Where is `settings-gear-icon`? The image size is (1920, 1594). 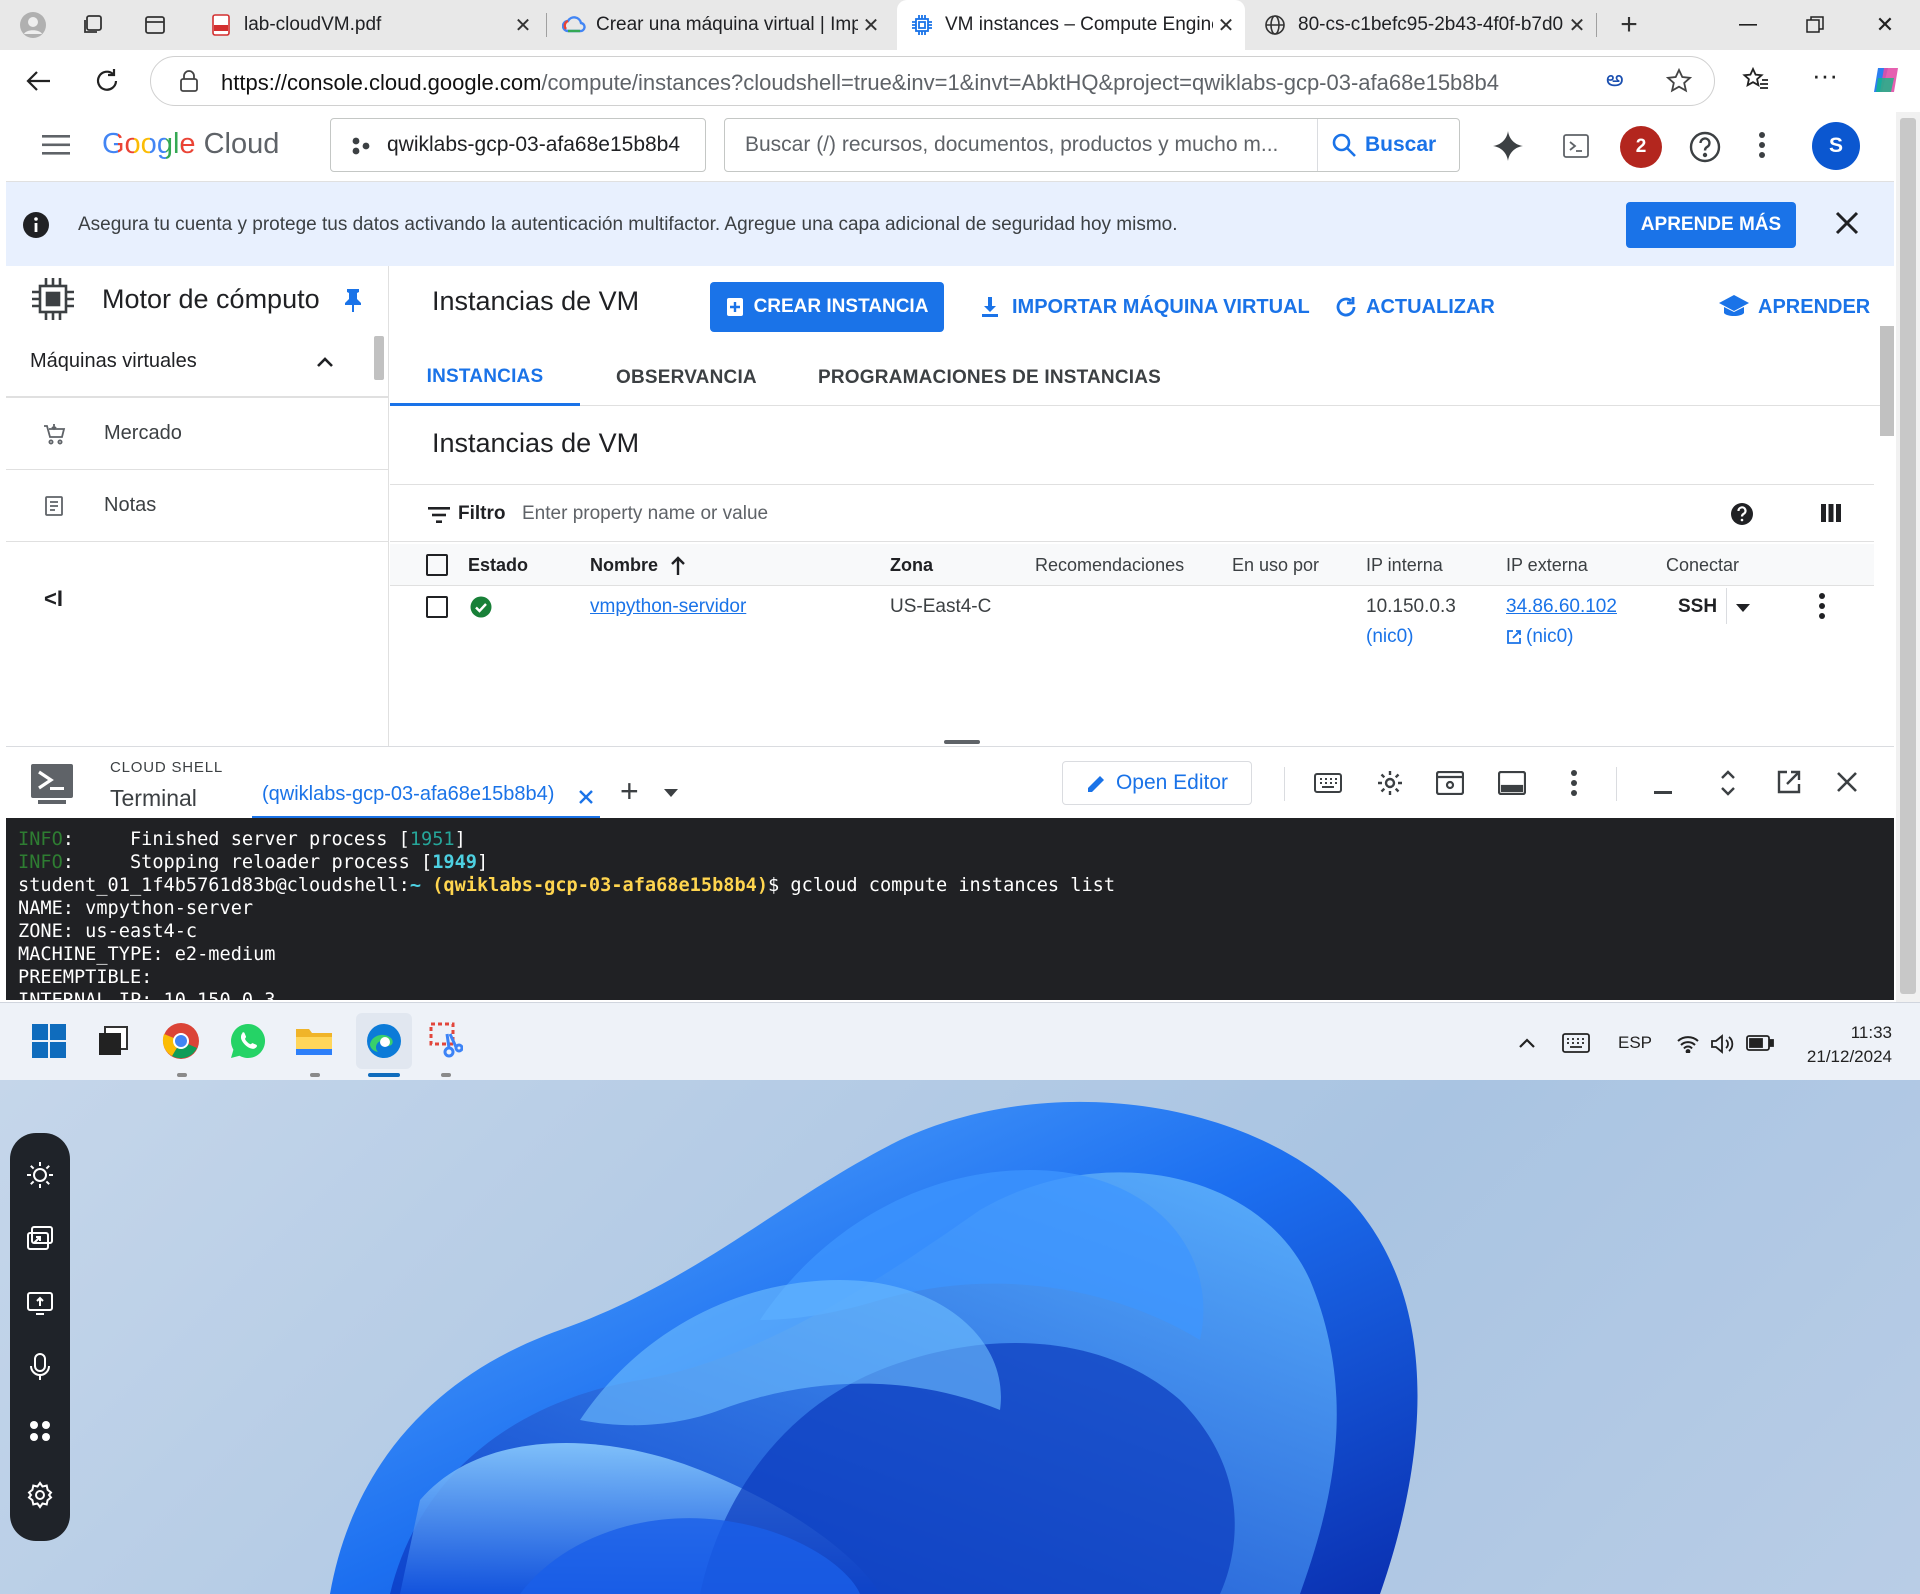 settings-gear-icon is located at coordinates (1390, 783).